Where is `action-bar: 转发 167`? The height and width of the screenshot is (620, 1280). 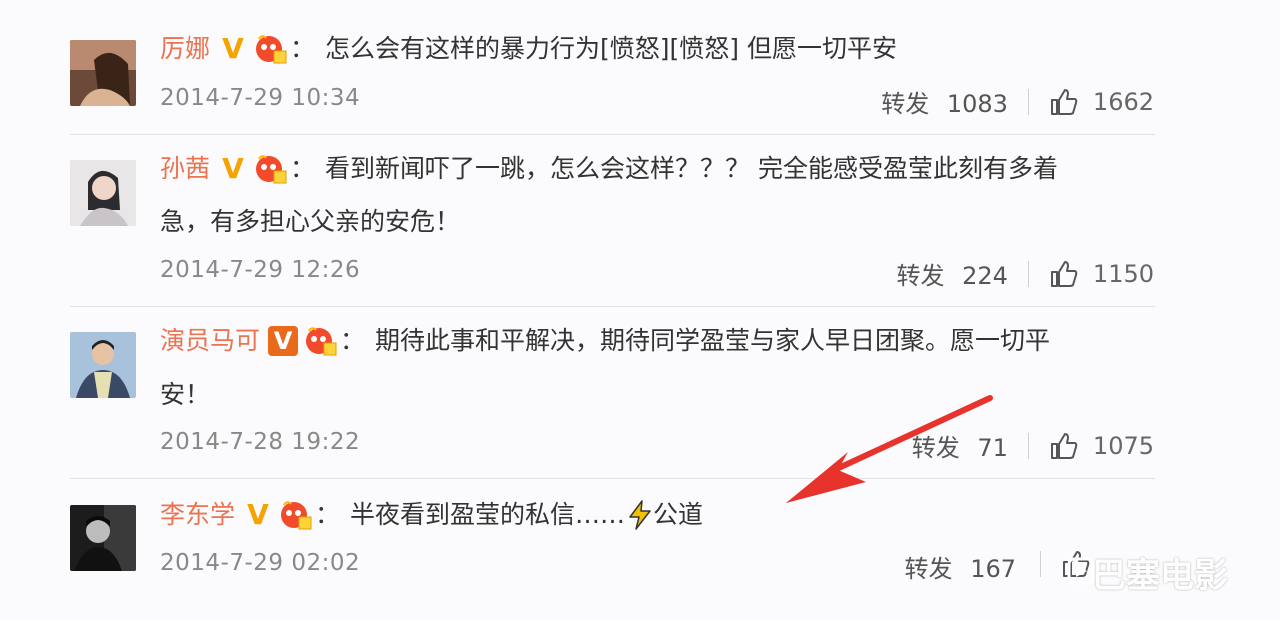 action-bar: 转发 167 is located at coordinates (960, 566).